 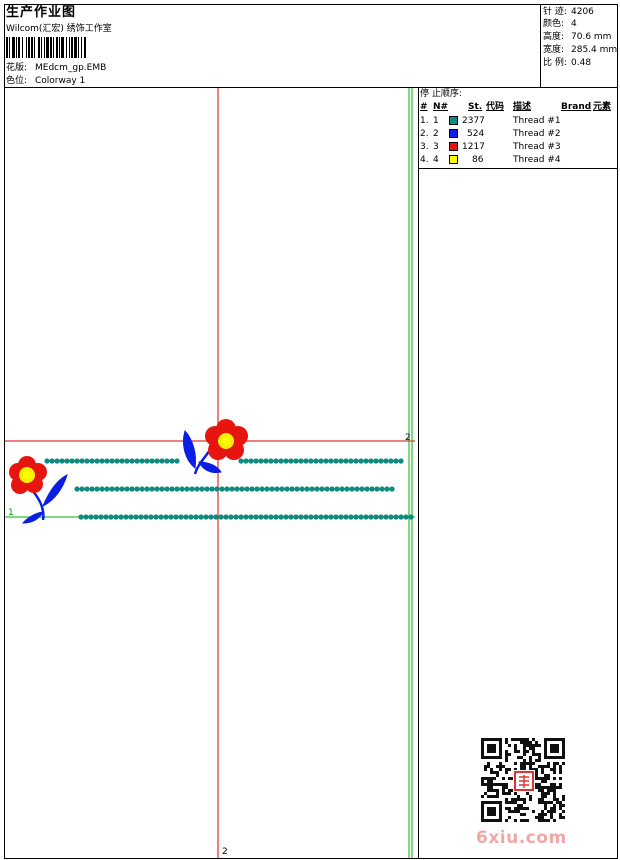 I want to click on colorway-value: Colorway 1, so click(x=60, y=81).